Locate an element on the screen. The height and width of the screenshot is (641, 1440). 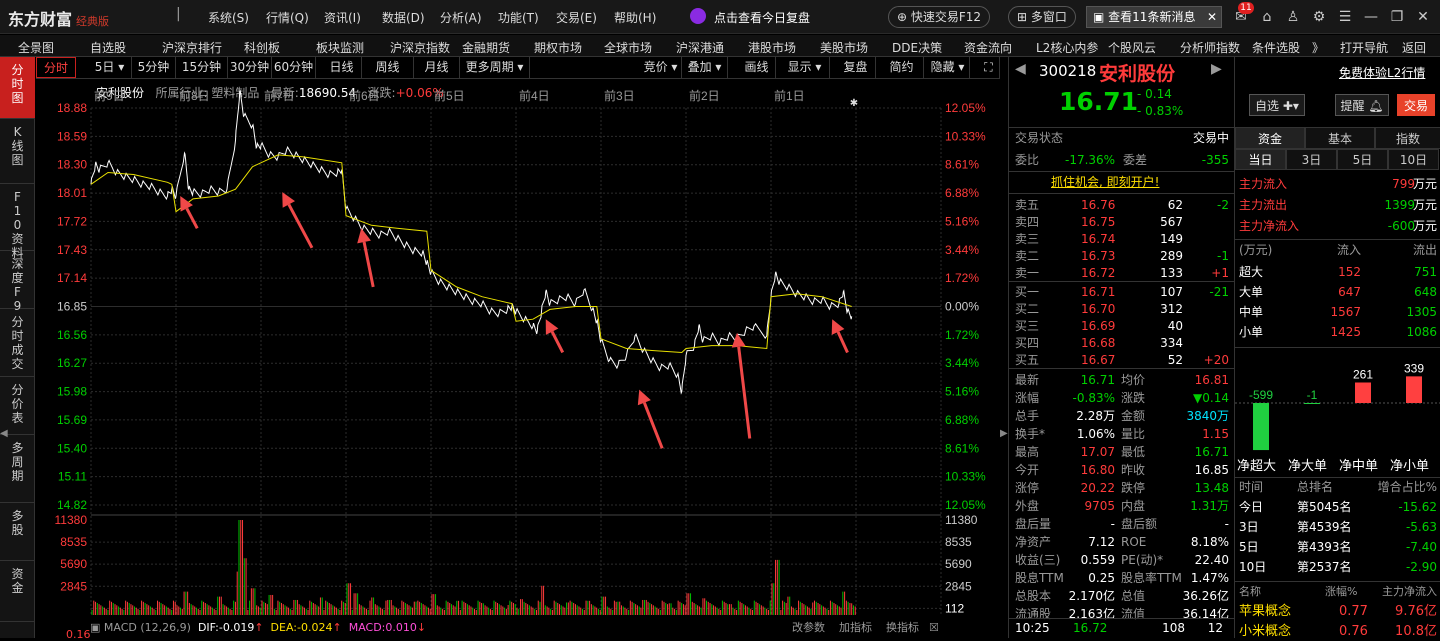
period-button: 当日 is located at coordinates (1260, 159).